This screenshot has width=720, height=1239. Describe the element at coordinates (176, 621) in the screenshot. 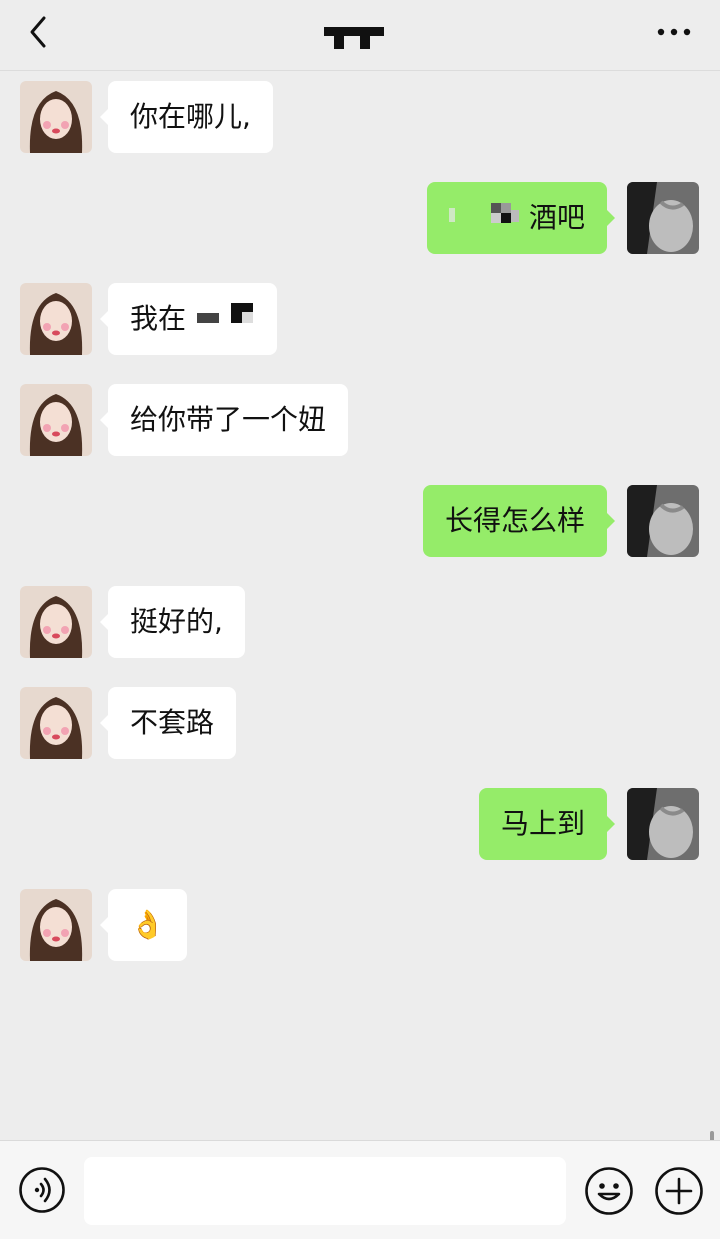

I see `message-text: 挺好的,` at that location.